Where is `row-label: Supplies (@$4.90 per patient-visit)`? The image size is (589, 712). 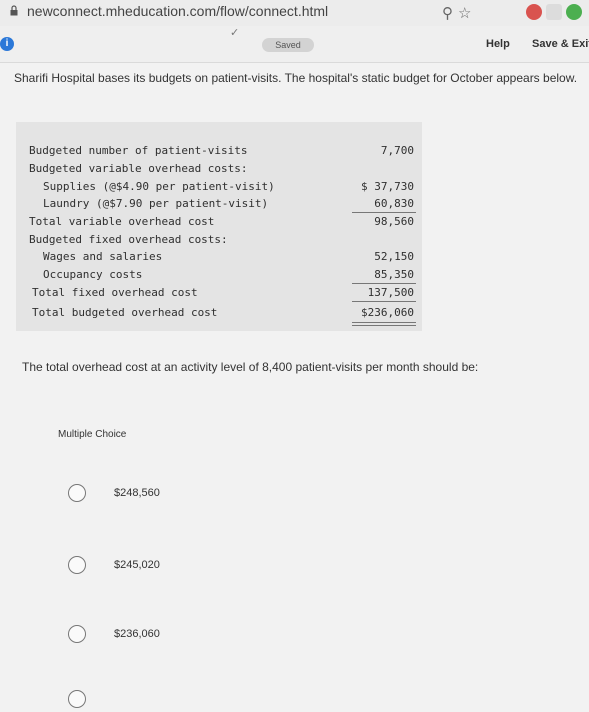 row-label: Supplies (@$4.90 per patient-visit) is located at coordinates (159, 186).